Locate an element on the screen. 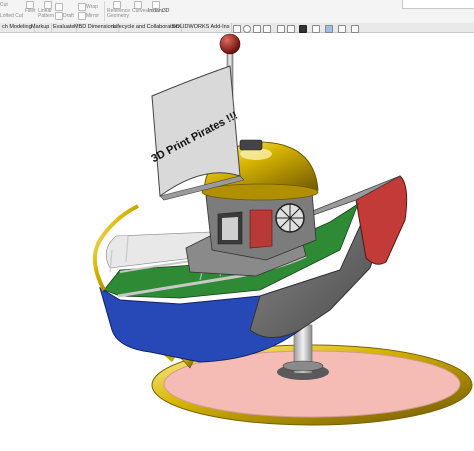  hide-show-icon is located at coordinates (316, 29).